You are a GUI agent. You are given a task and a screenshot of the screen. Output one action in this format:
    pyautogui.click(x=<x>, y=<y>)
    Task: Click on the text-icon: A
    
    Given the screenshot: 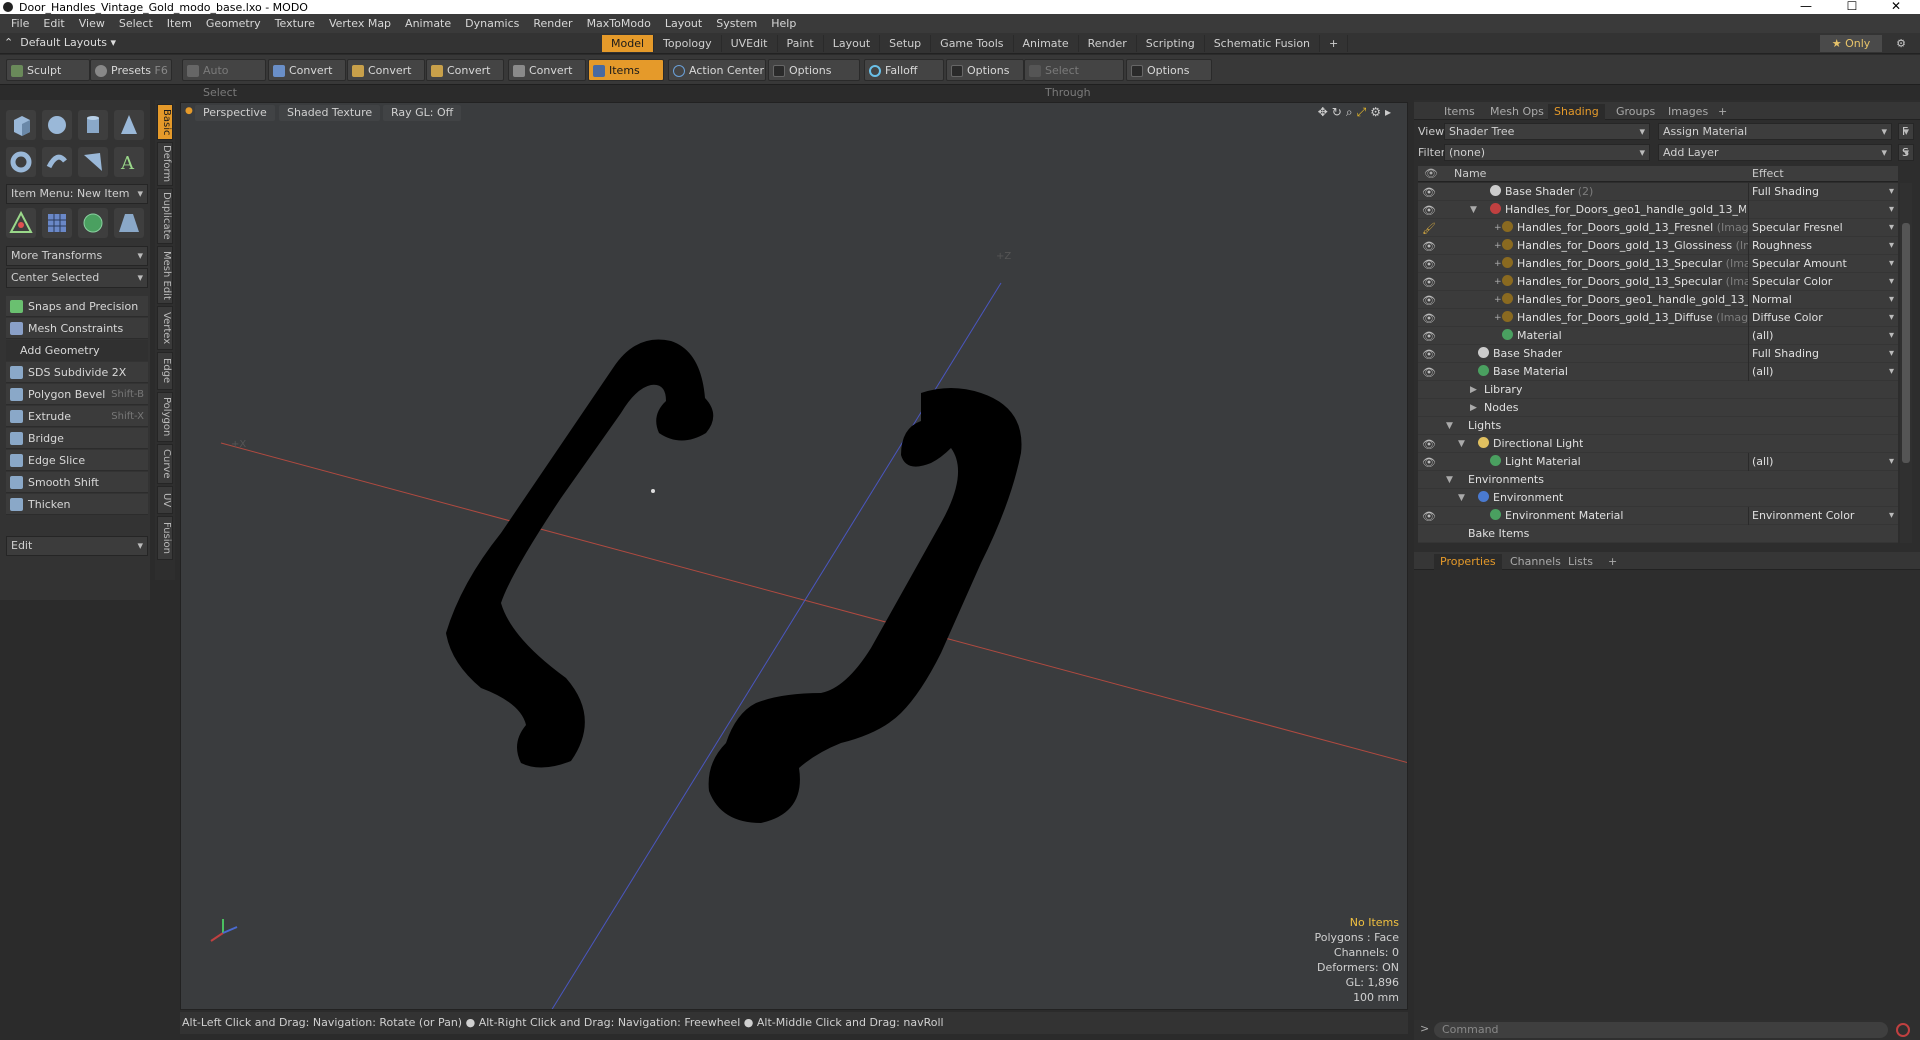 What is the action you would take?
    pyautogui.click(x=129, y=162)
    